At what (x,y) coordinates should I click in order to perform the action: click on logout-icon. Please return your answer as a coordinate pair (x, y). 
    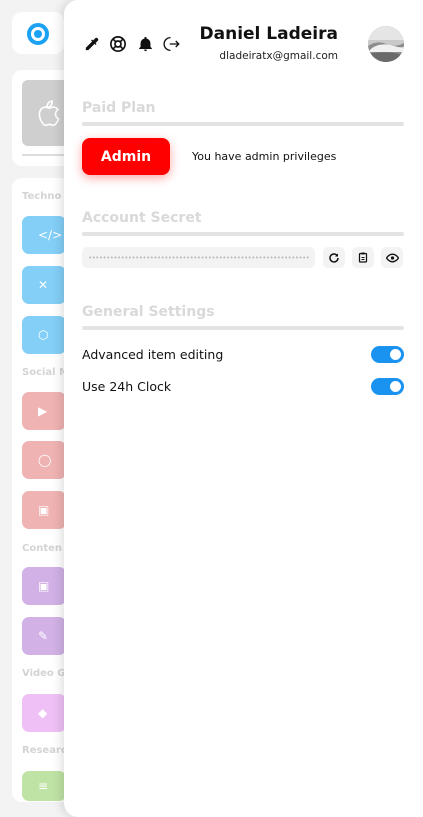
    Looking at the image, I should click on (172, 44).